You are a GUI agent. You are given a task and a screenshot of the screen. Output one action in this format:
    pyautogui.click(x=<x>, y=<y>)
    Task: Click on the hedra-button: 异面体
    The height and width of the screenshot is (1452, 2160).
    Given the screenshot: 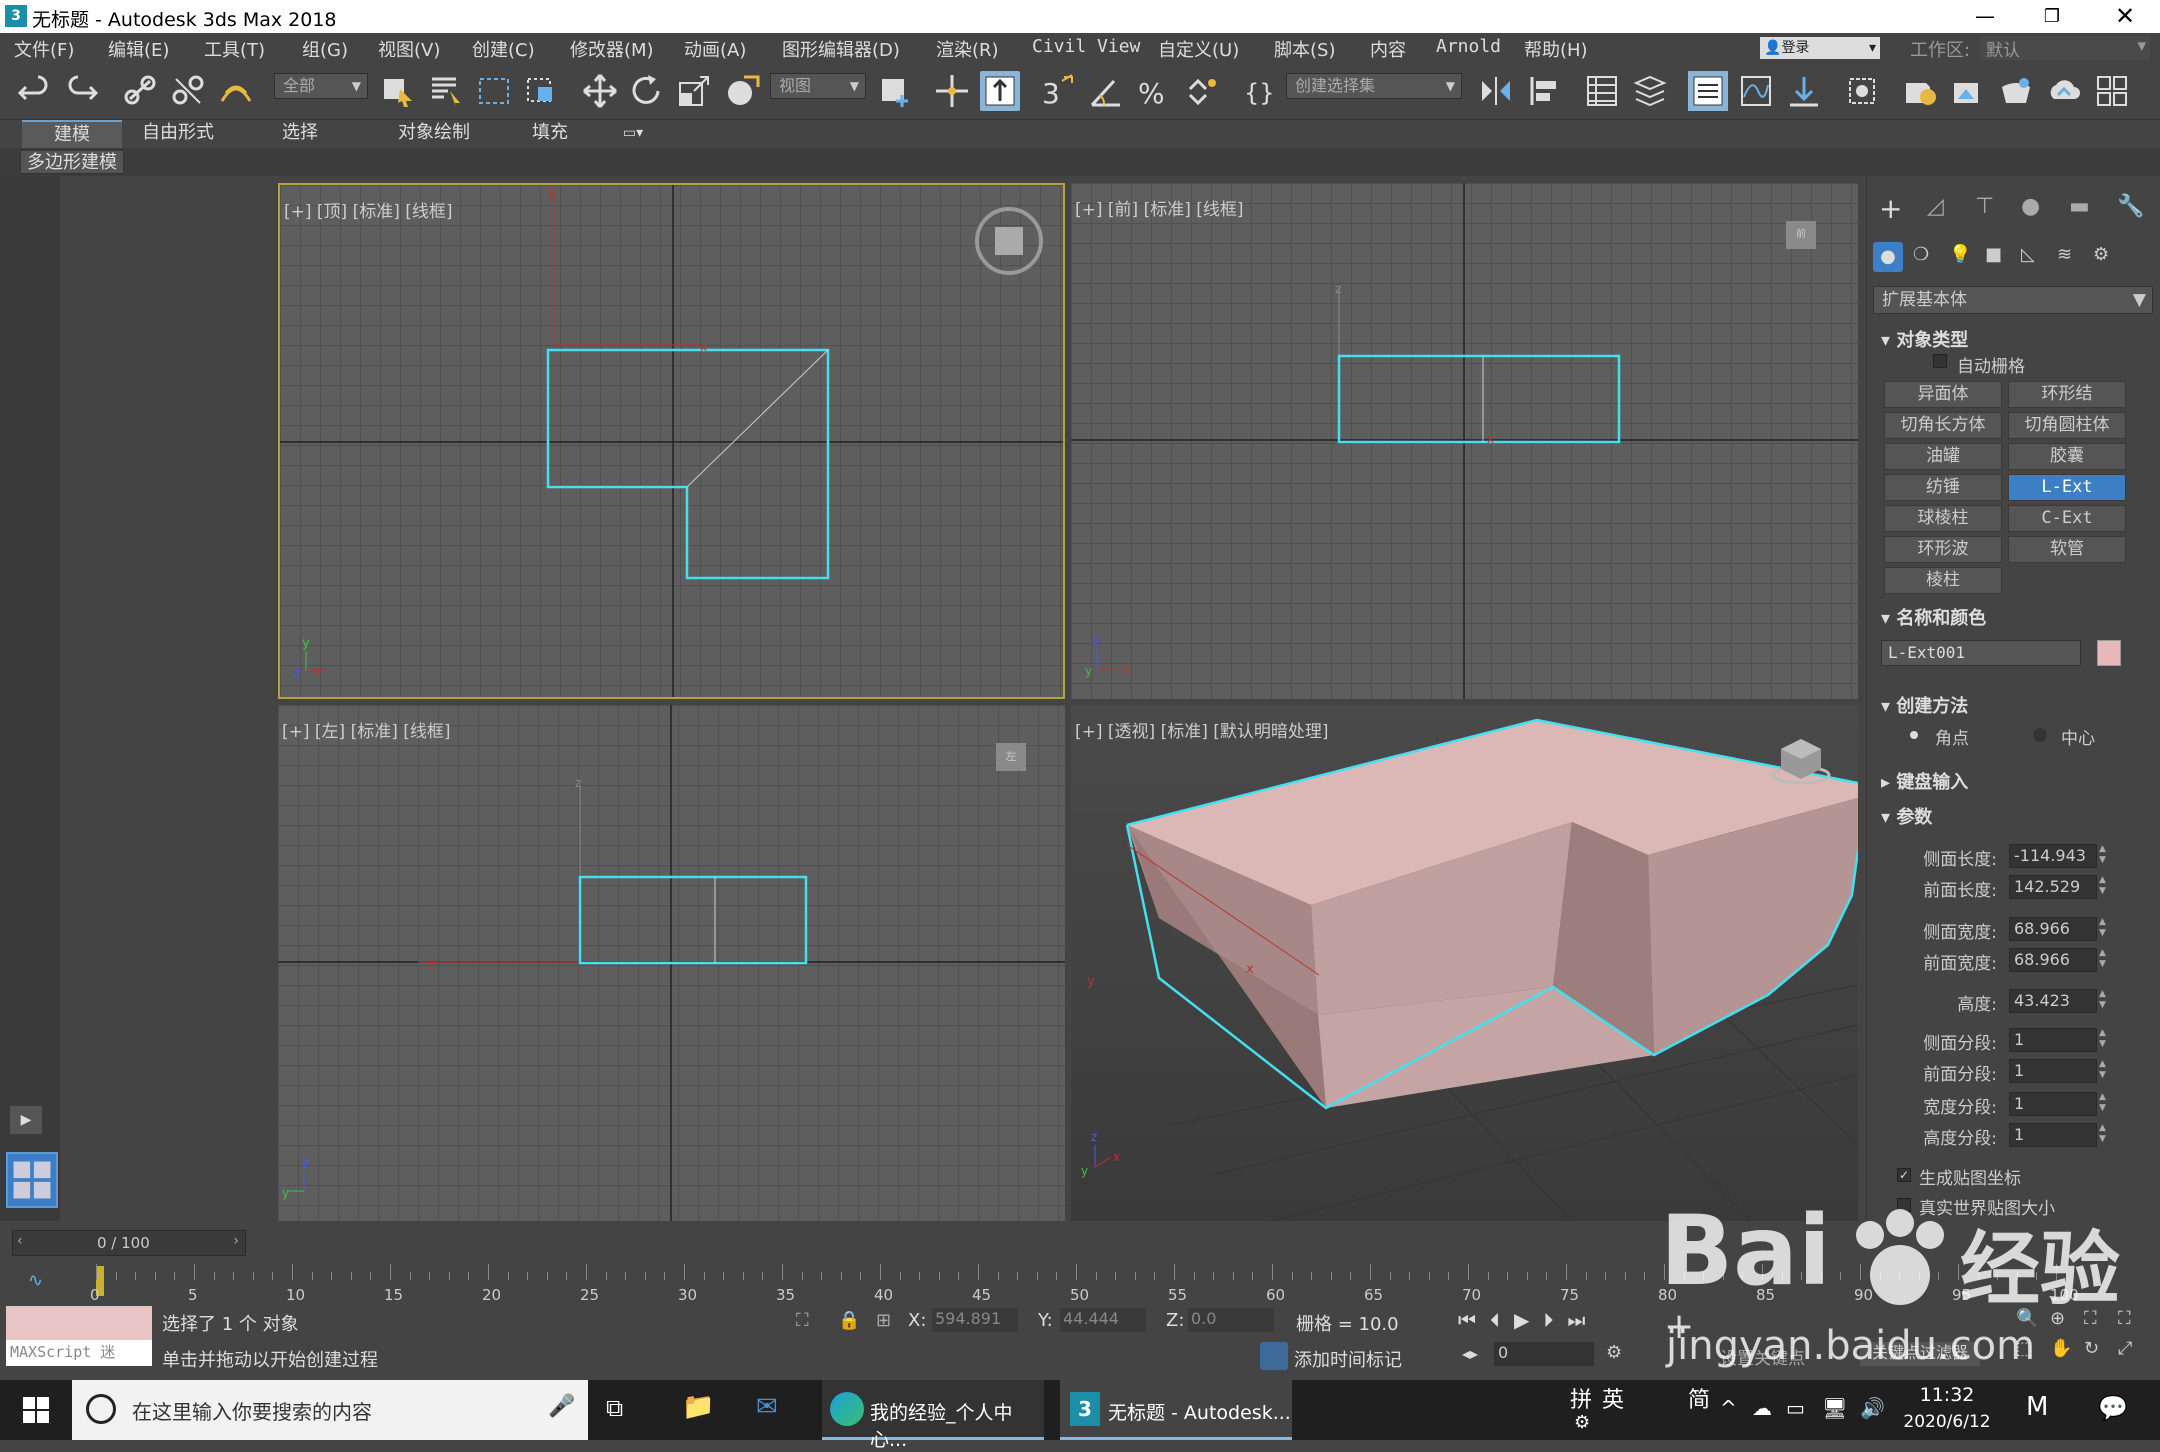 What is the action you would take?
    pyautogui.click(x=1943, y=394)
    